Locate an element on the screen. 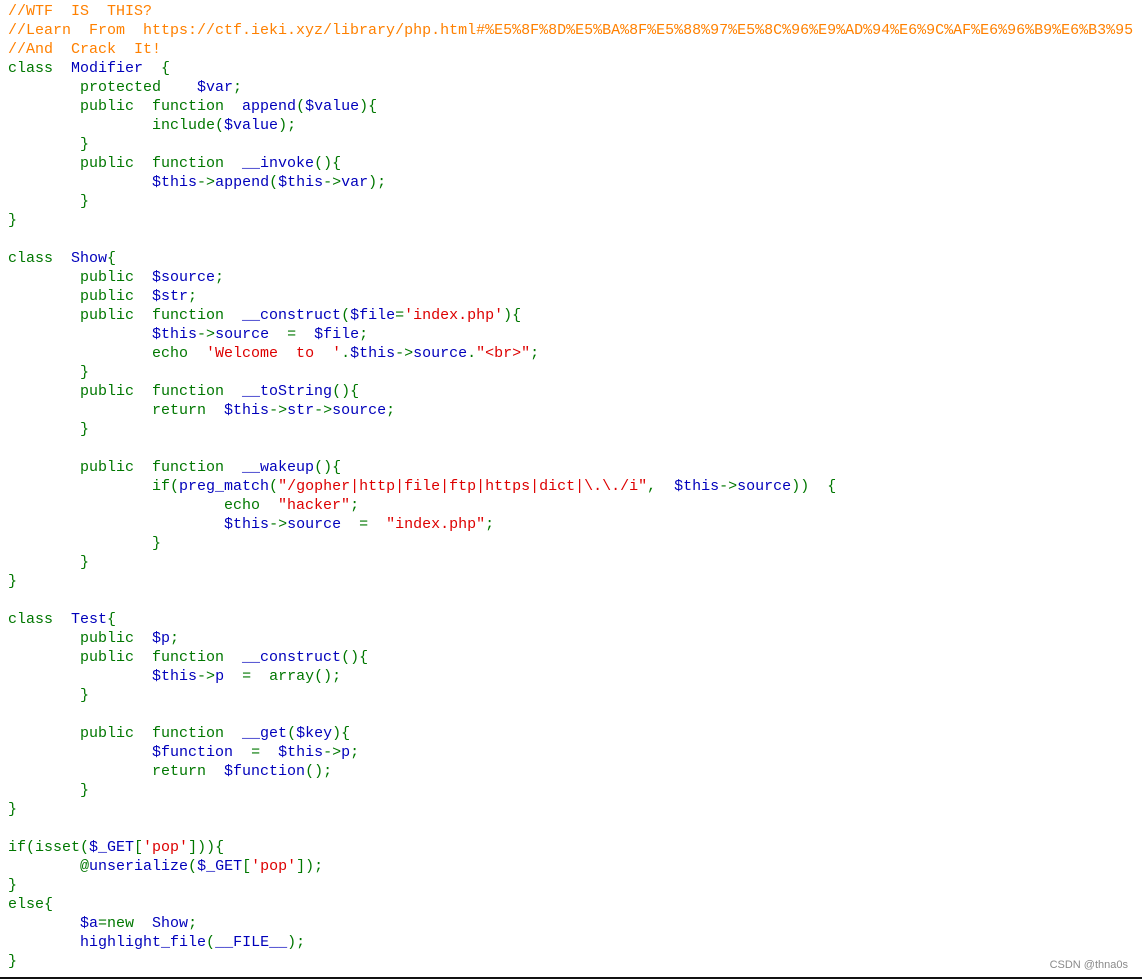 This screenshot has height=979, width=1142. code-line: public $p; is located at coordinates (570, 638).